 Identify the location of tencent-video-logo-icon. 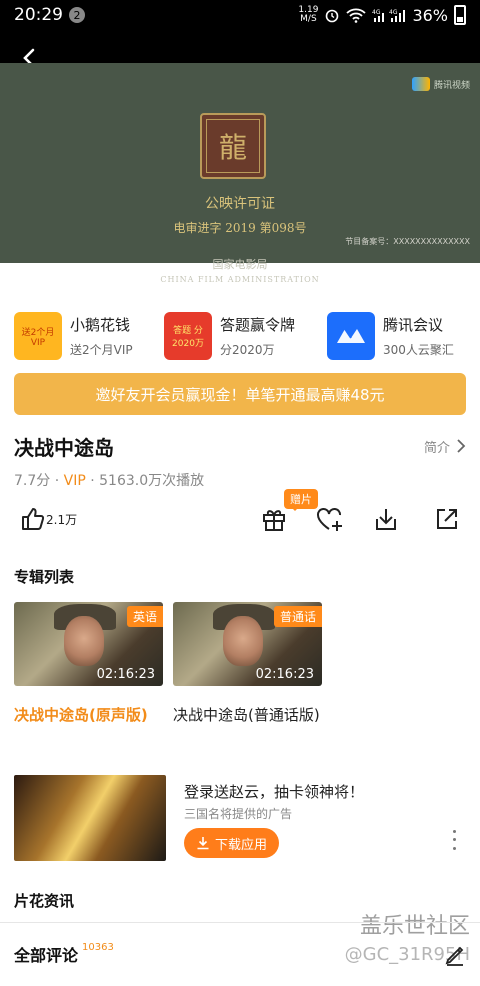
(420, 84).